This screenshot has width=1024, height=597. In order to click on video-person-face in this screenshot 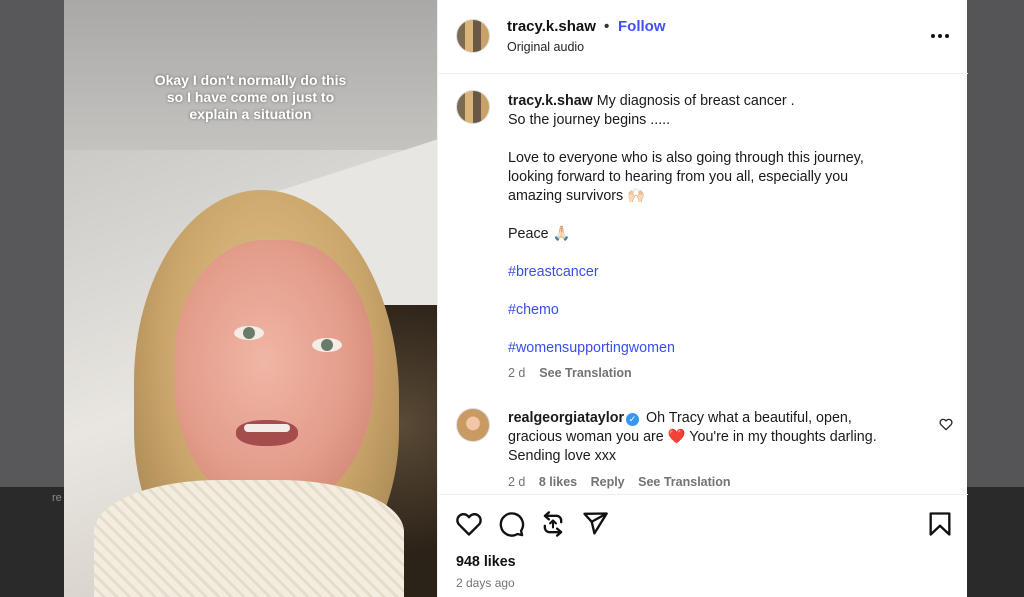, I will do `click(274, 375)`.